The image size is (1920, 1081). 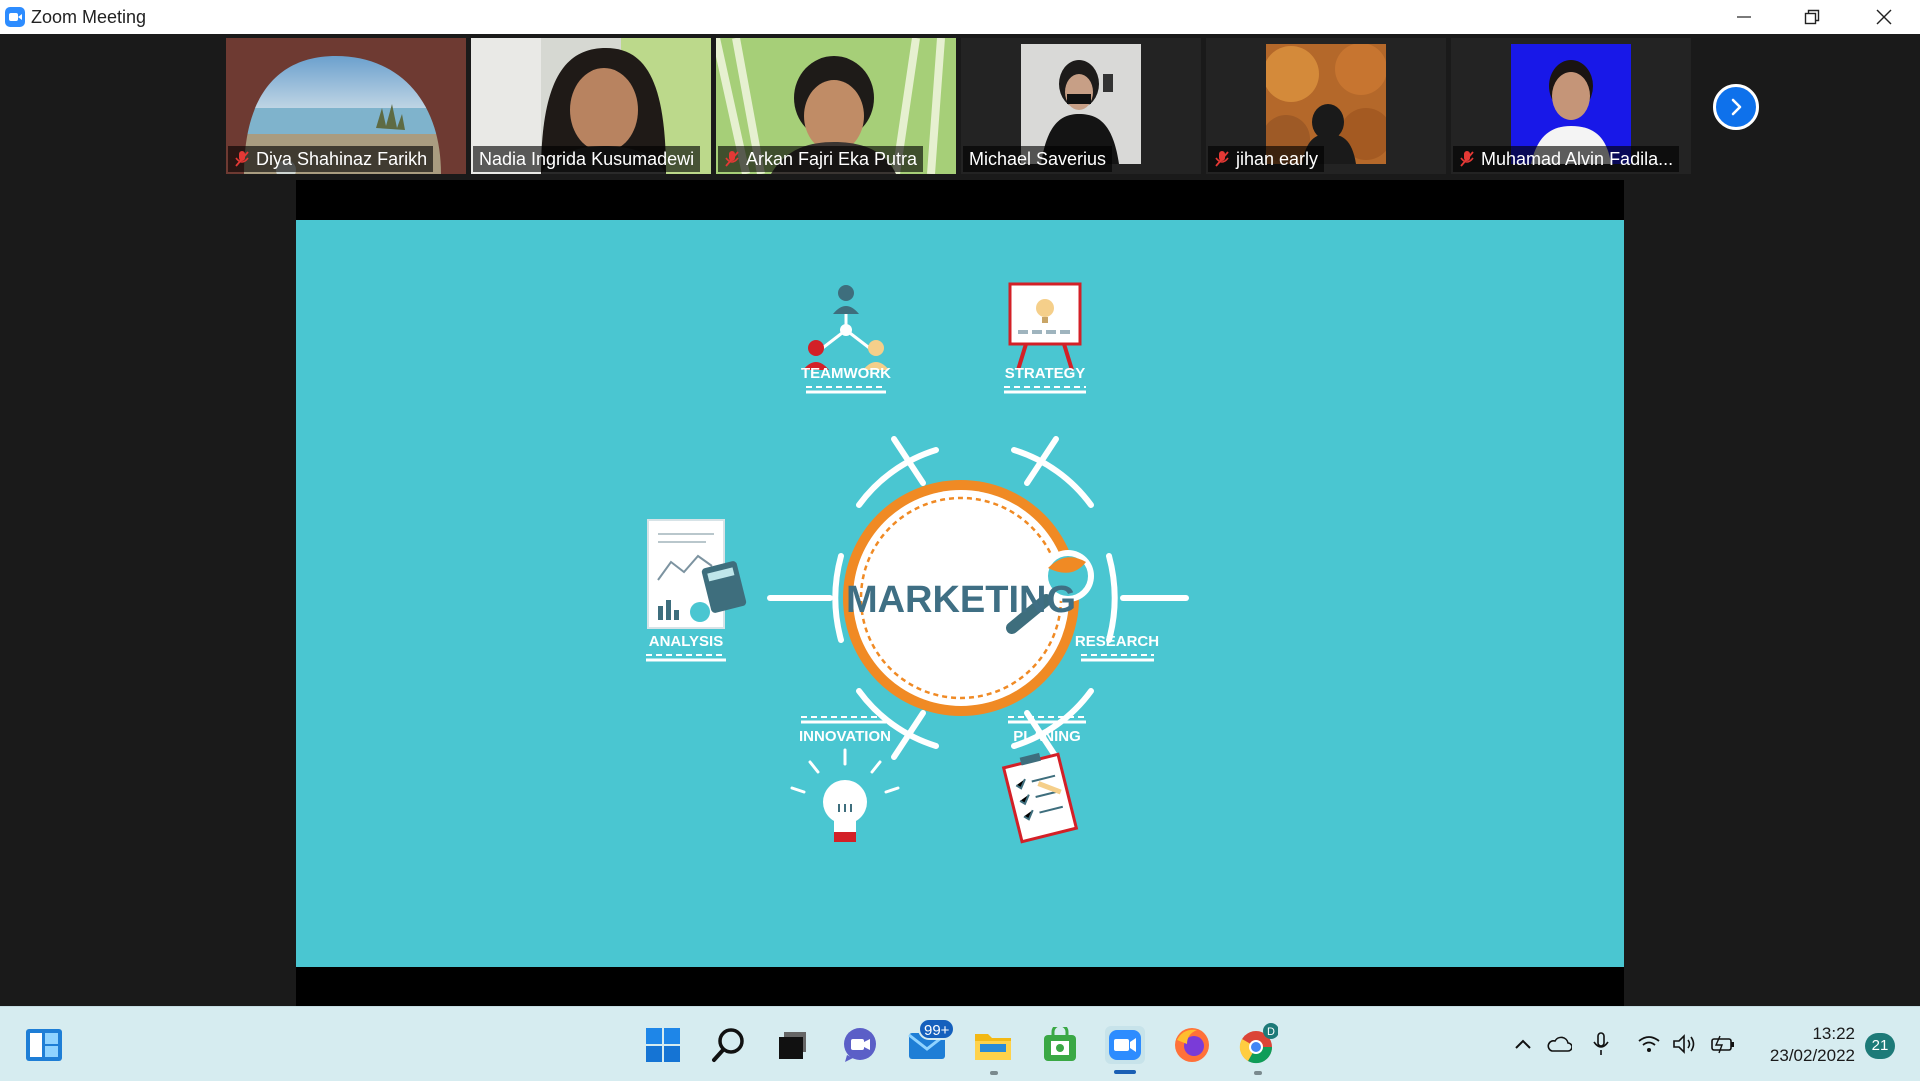 I want to click on firefox-icon, so click(x=1192, y=1045).